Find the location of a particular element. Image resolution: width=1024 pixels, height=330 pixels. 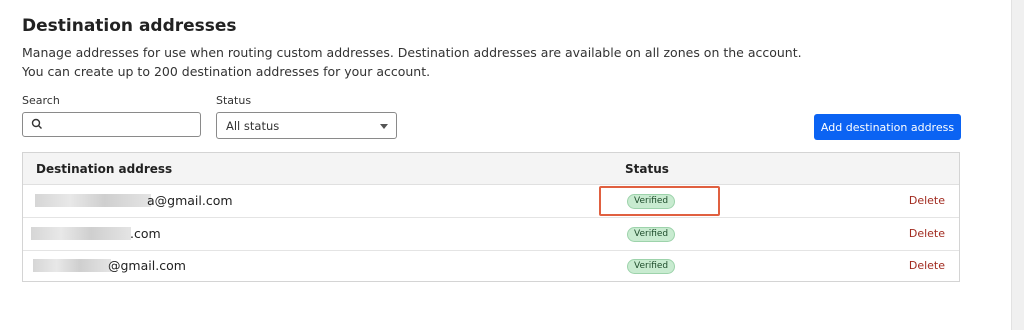

column-header-address: Destination address is located at coordinates (104, 169).